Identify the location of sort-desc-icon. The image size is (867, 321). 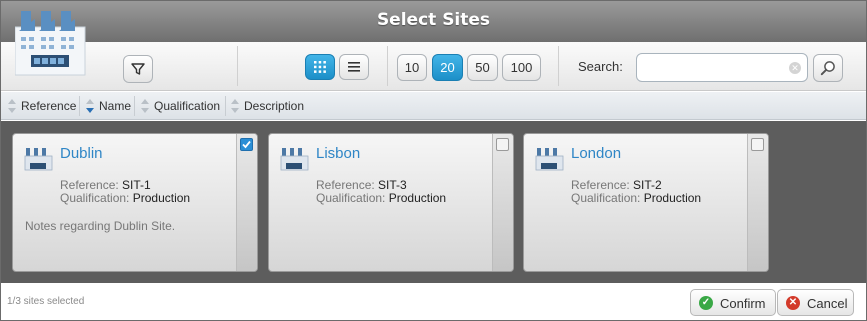
(90, 106).